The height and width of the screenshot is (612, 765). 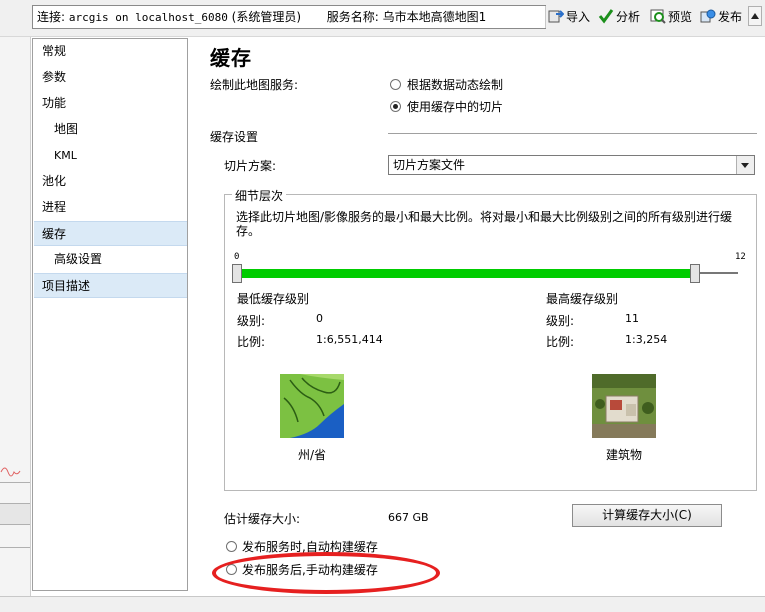 I want to click on min-level-value: 0, so click(x=319, y=318).